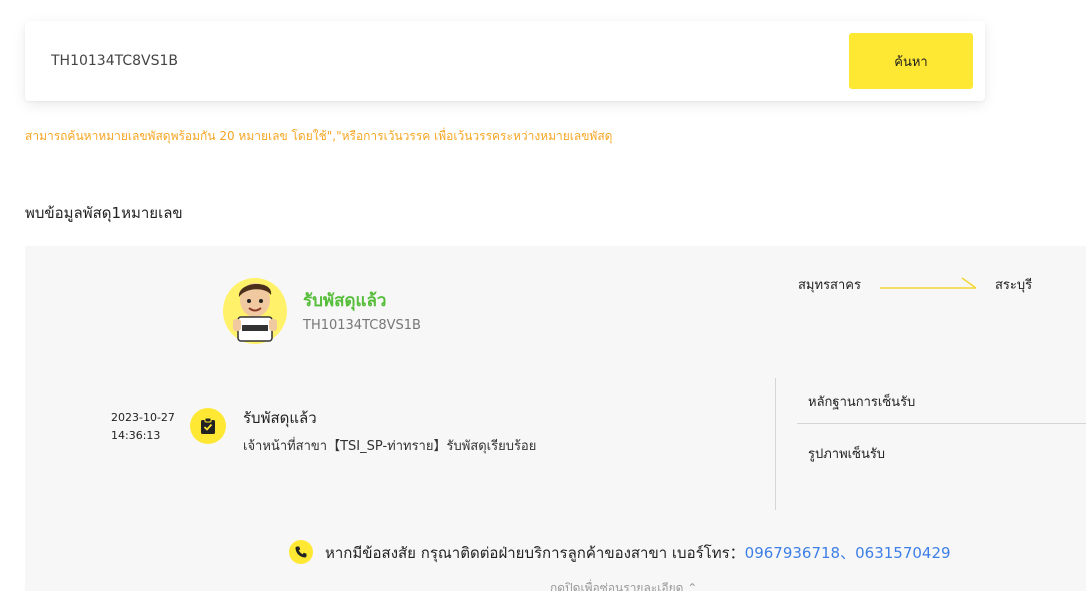 The width and height of the screenshot is (1086, 591). Describe the element at coordinates (143, 417) in the screenshot. I see `event-date: 2023-10-27` at that location.